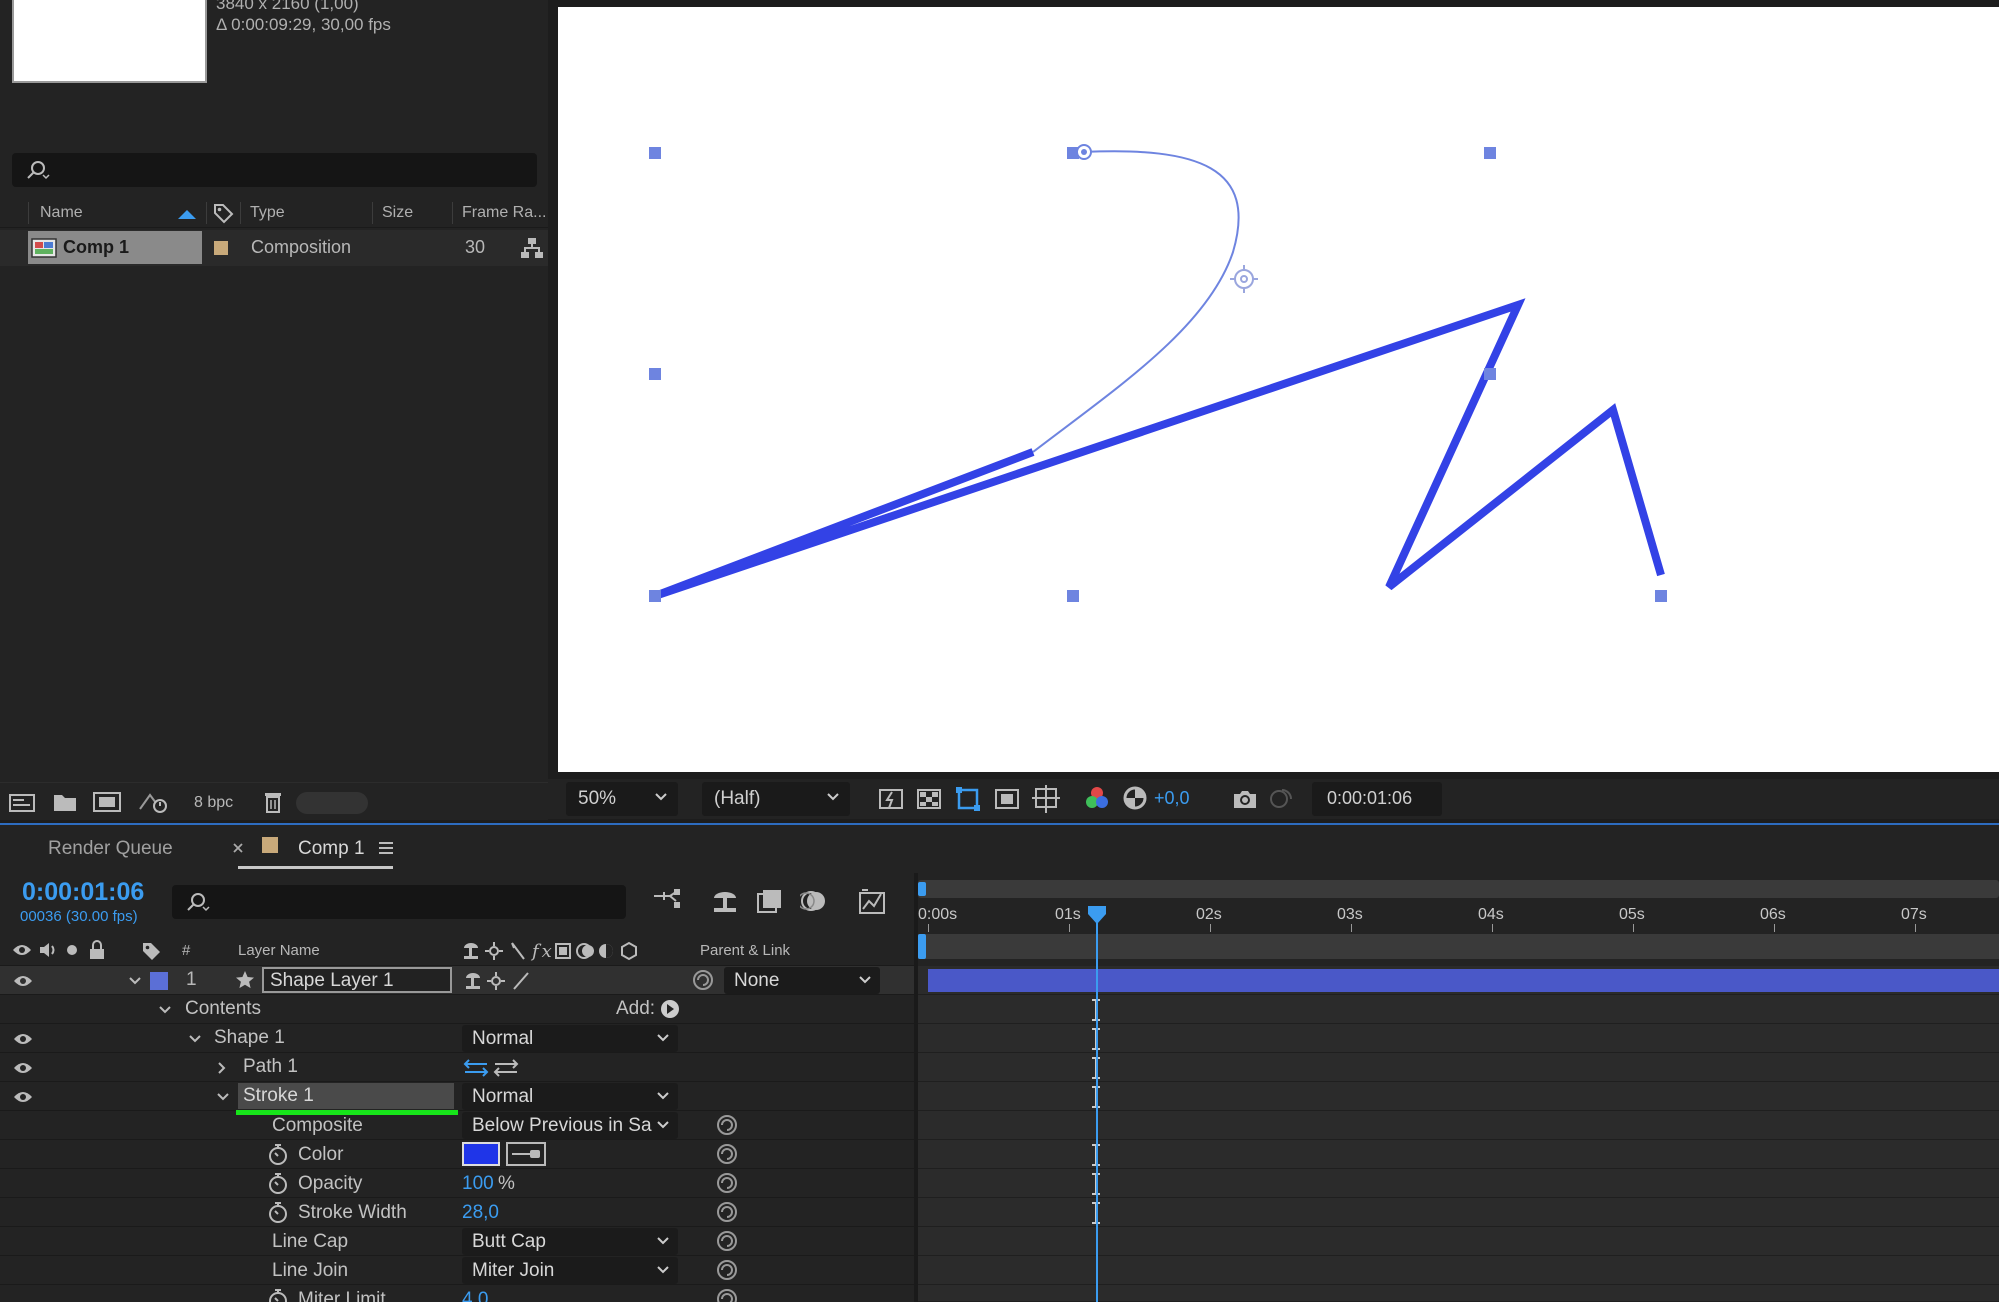 This screenshot has width=1999, height=1302. What do you see at coordinates (492, 1068) in the screenshot?
I see `path-direction-icon` at bounding box center [492, 1068].